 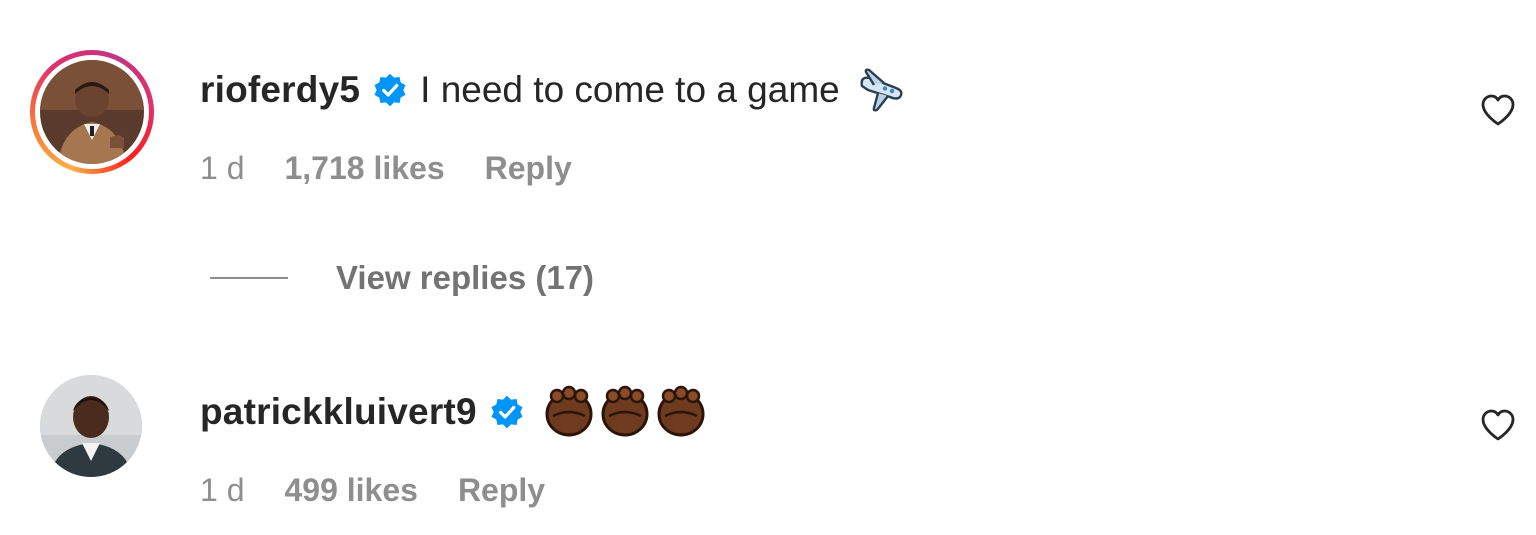 What do you see at coordinates (350, 490) in the screenshot?
I see `comment-likes-count: 499 likes` at bounding box center [350, 490].